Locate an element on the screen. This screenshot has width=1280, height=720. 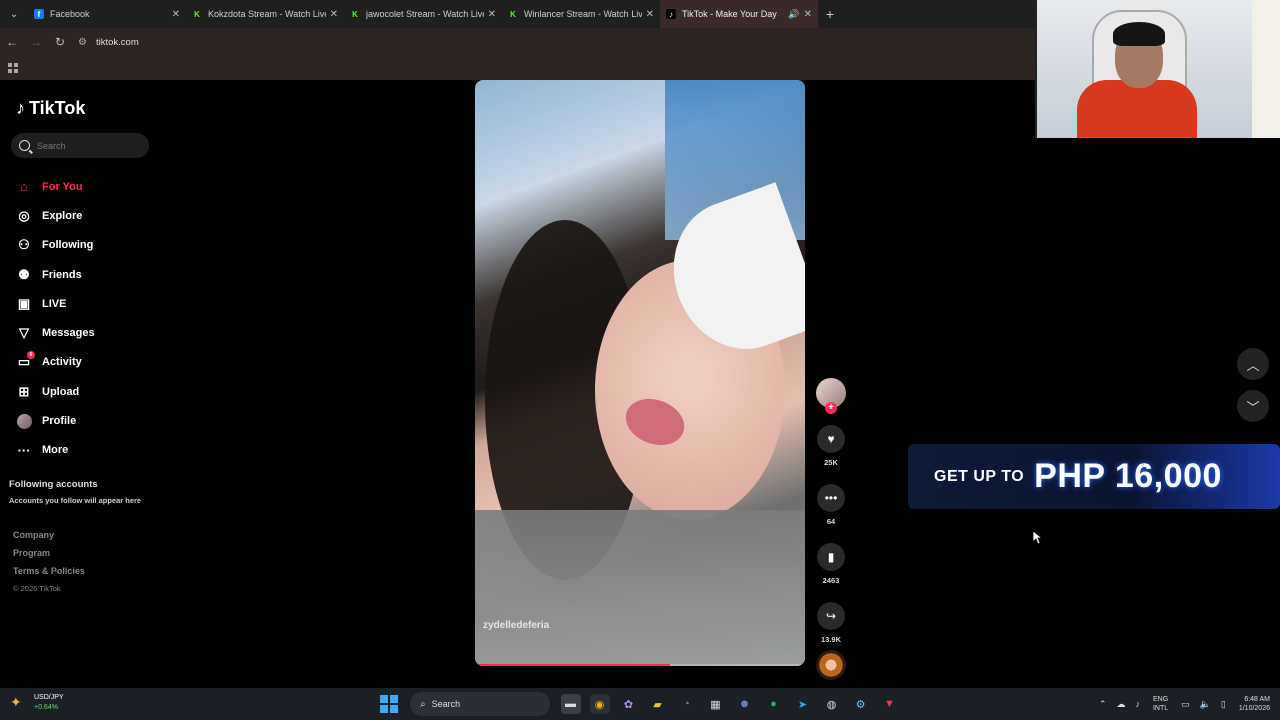
tab-search-chevron-icon: ⌄ is located at coordinates (14, 14).